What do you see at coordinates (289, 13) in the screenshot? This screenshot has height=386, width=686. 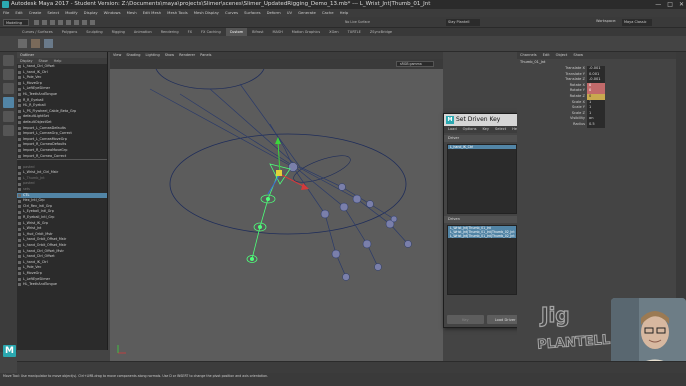 I see `menu-uv: UV` at bounding box center [289, 13].